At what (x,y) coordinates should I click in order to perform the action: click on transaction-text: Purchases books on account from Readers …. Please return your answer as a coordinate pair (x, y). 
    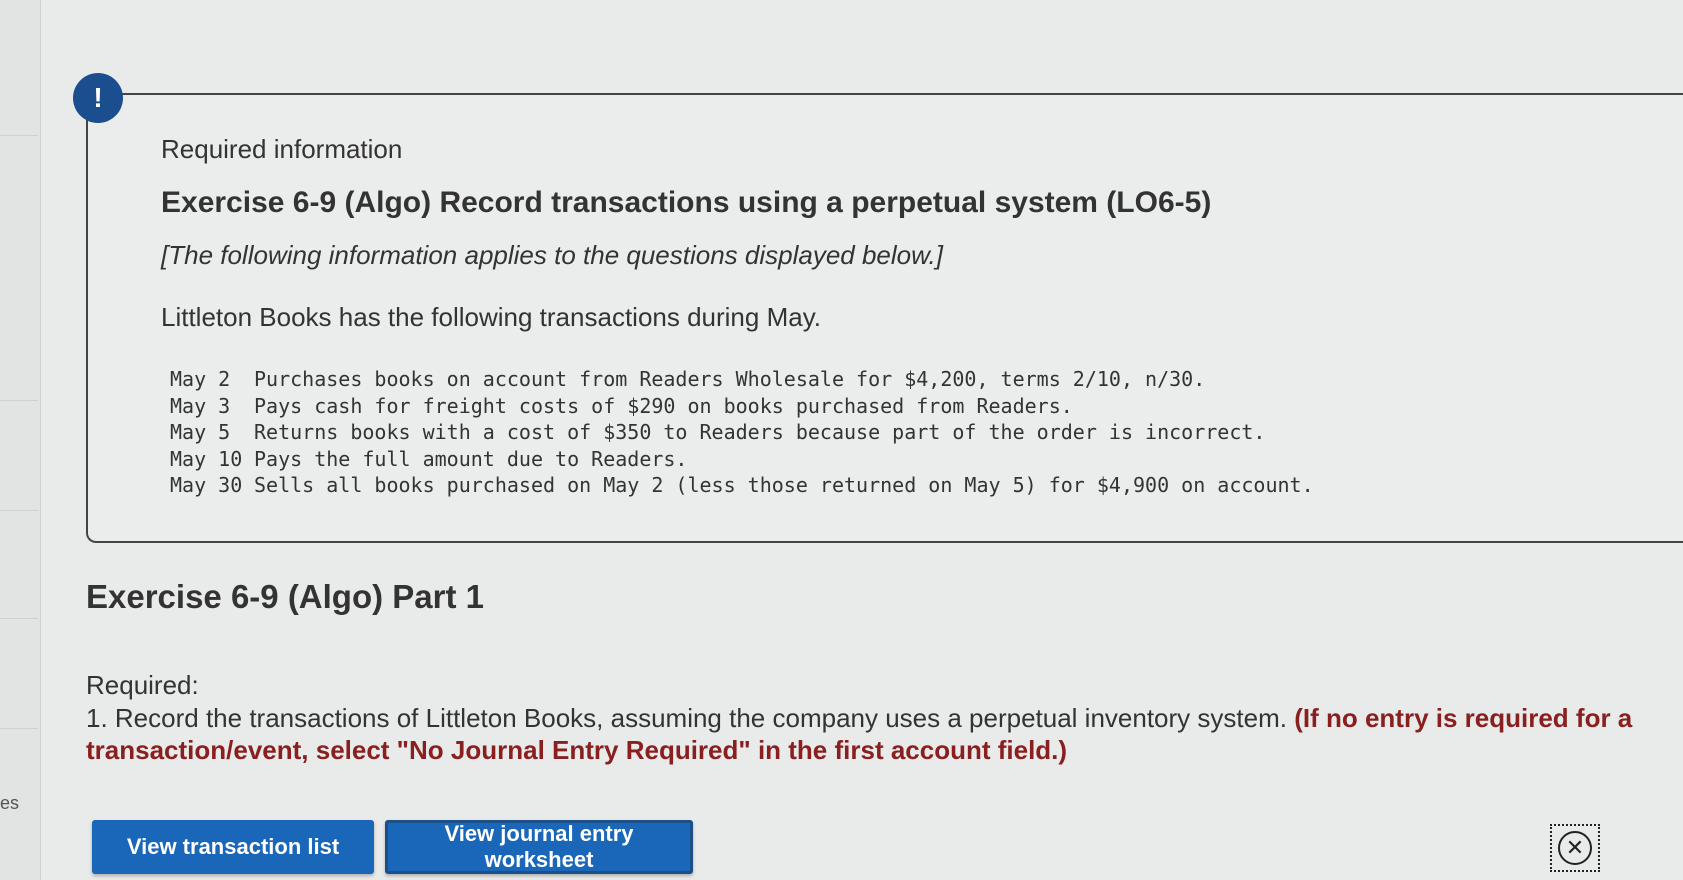
    Looking at the image, I should click on (730, 379).